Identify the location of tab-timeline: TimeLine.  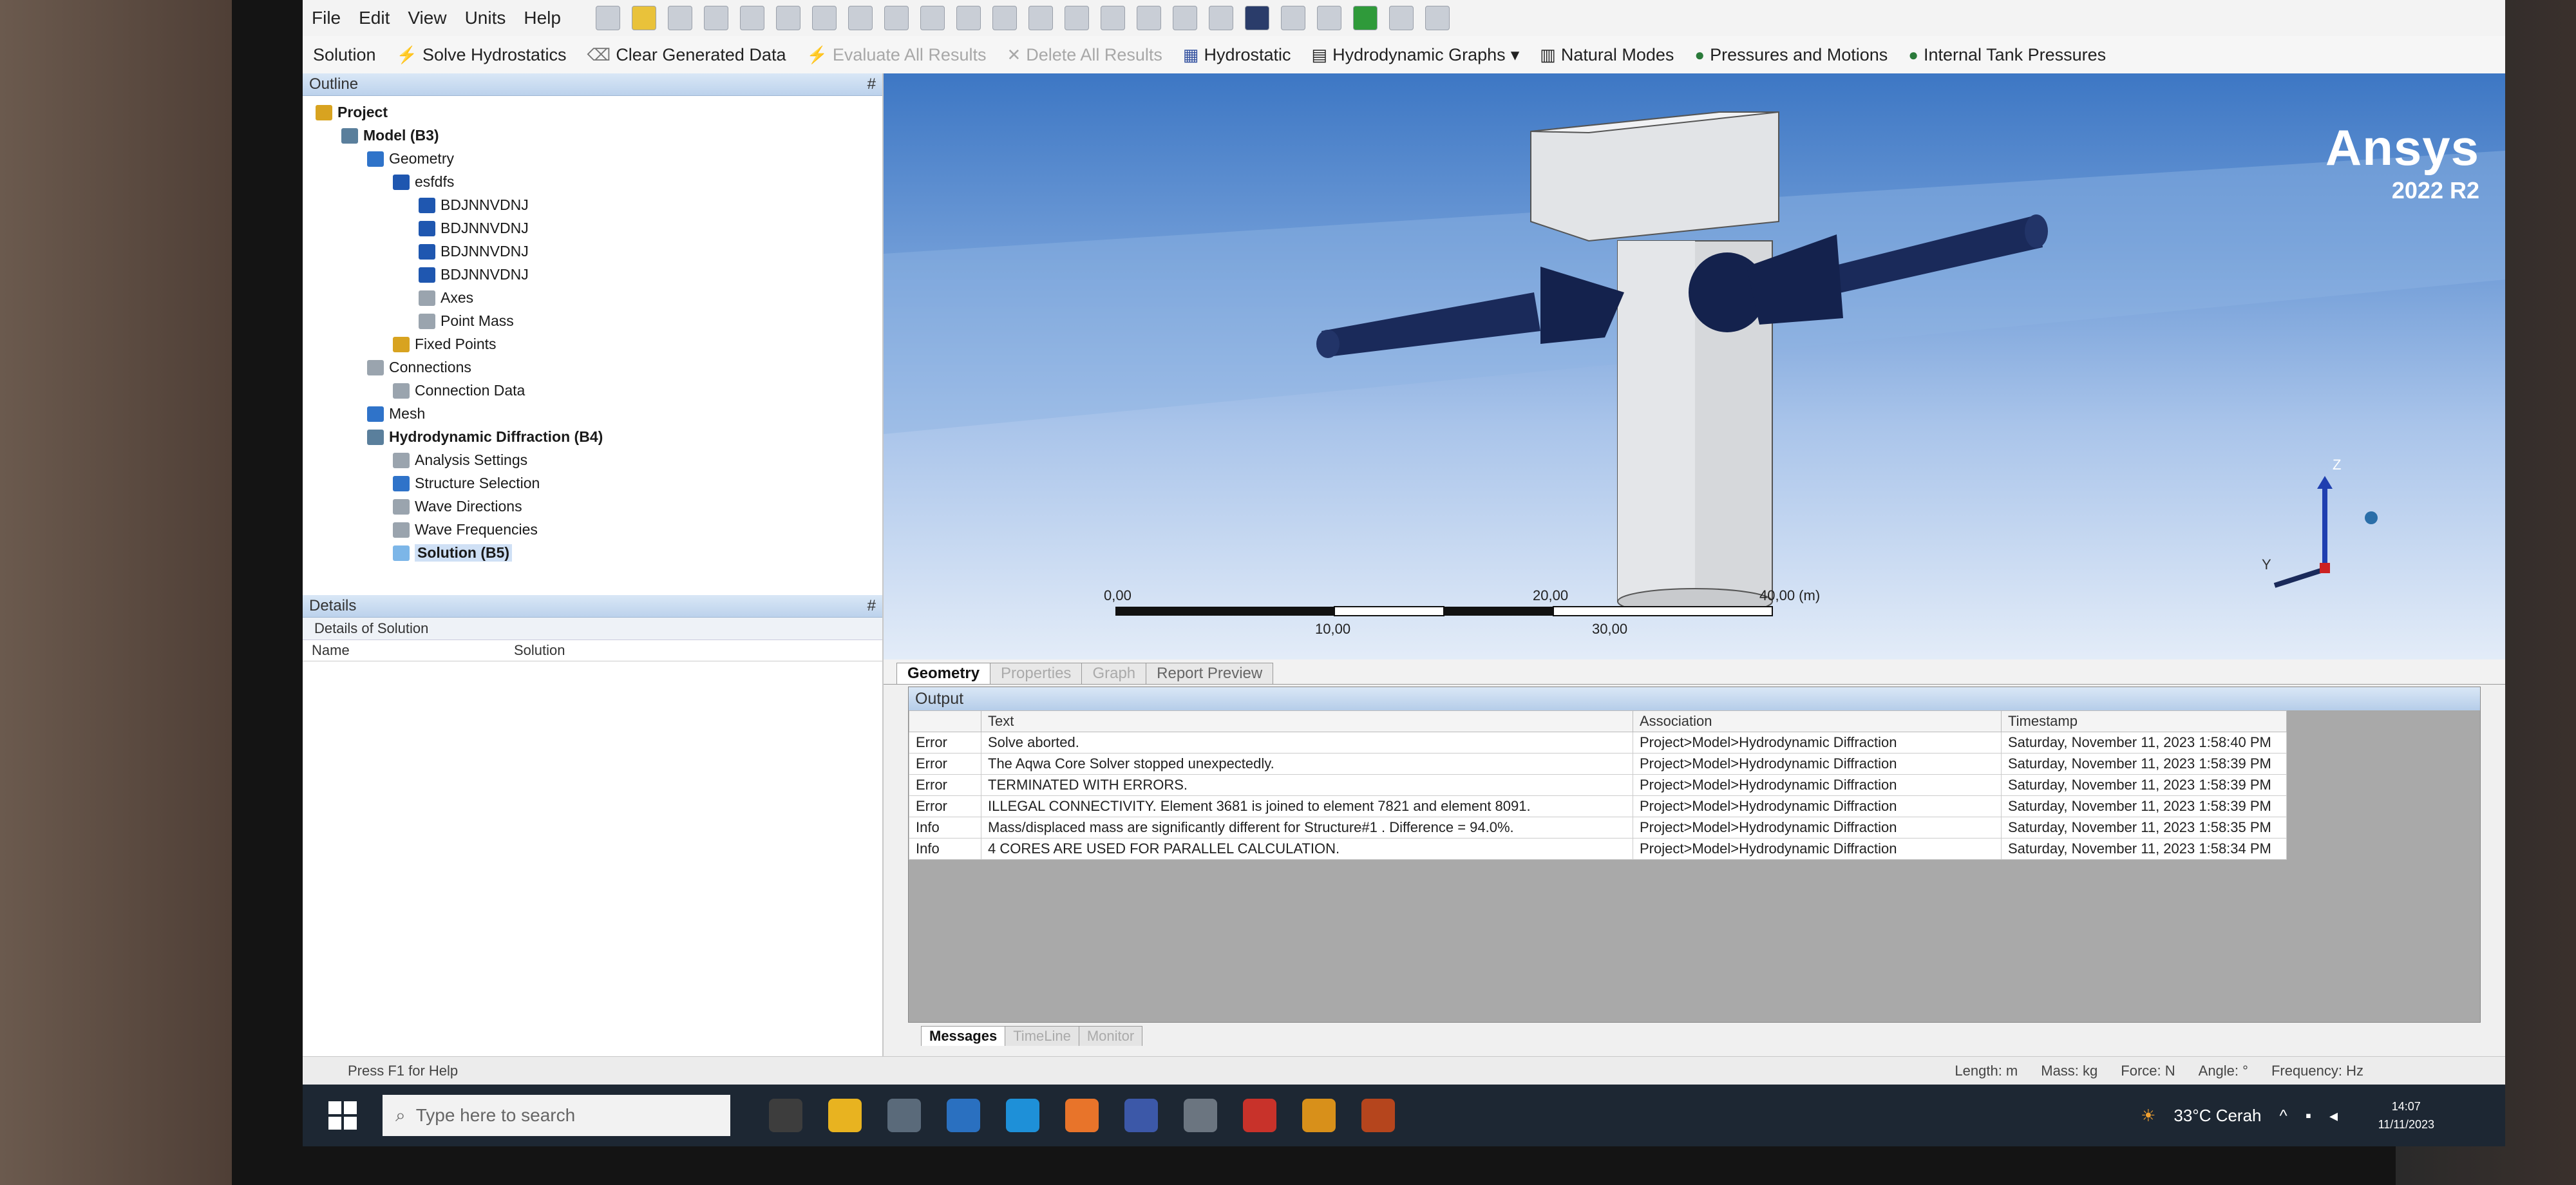
(1042, 1036).